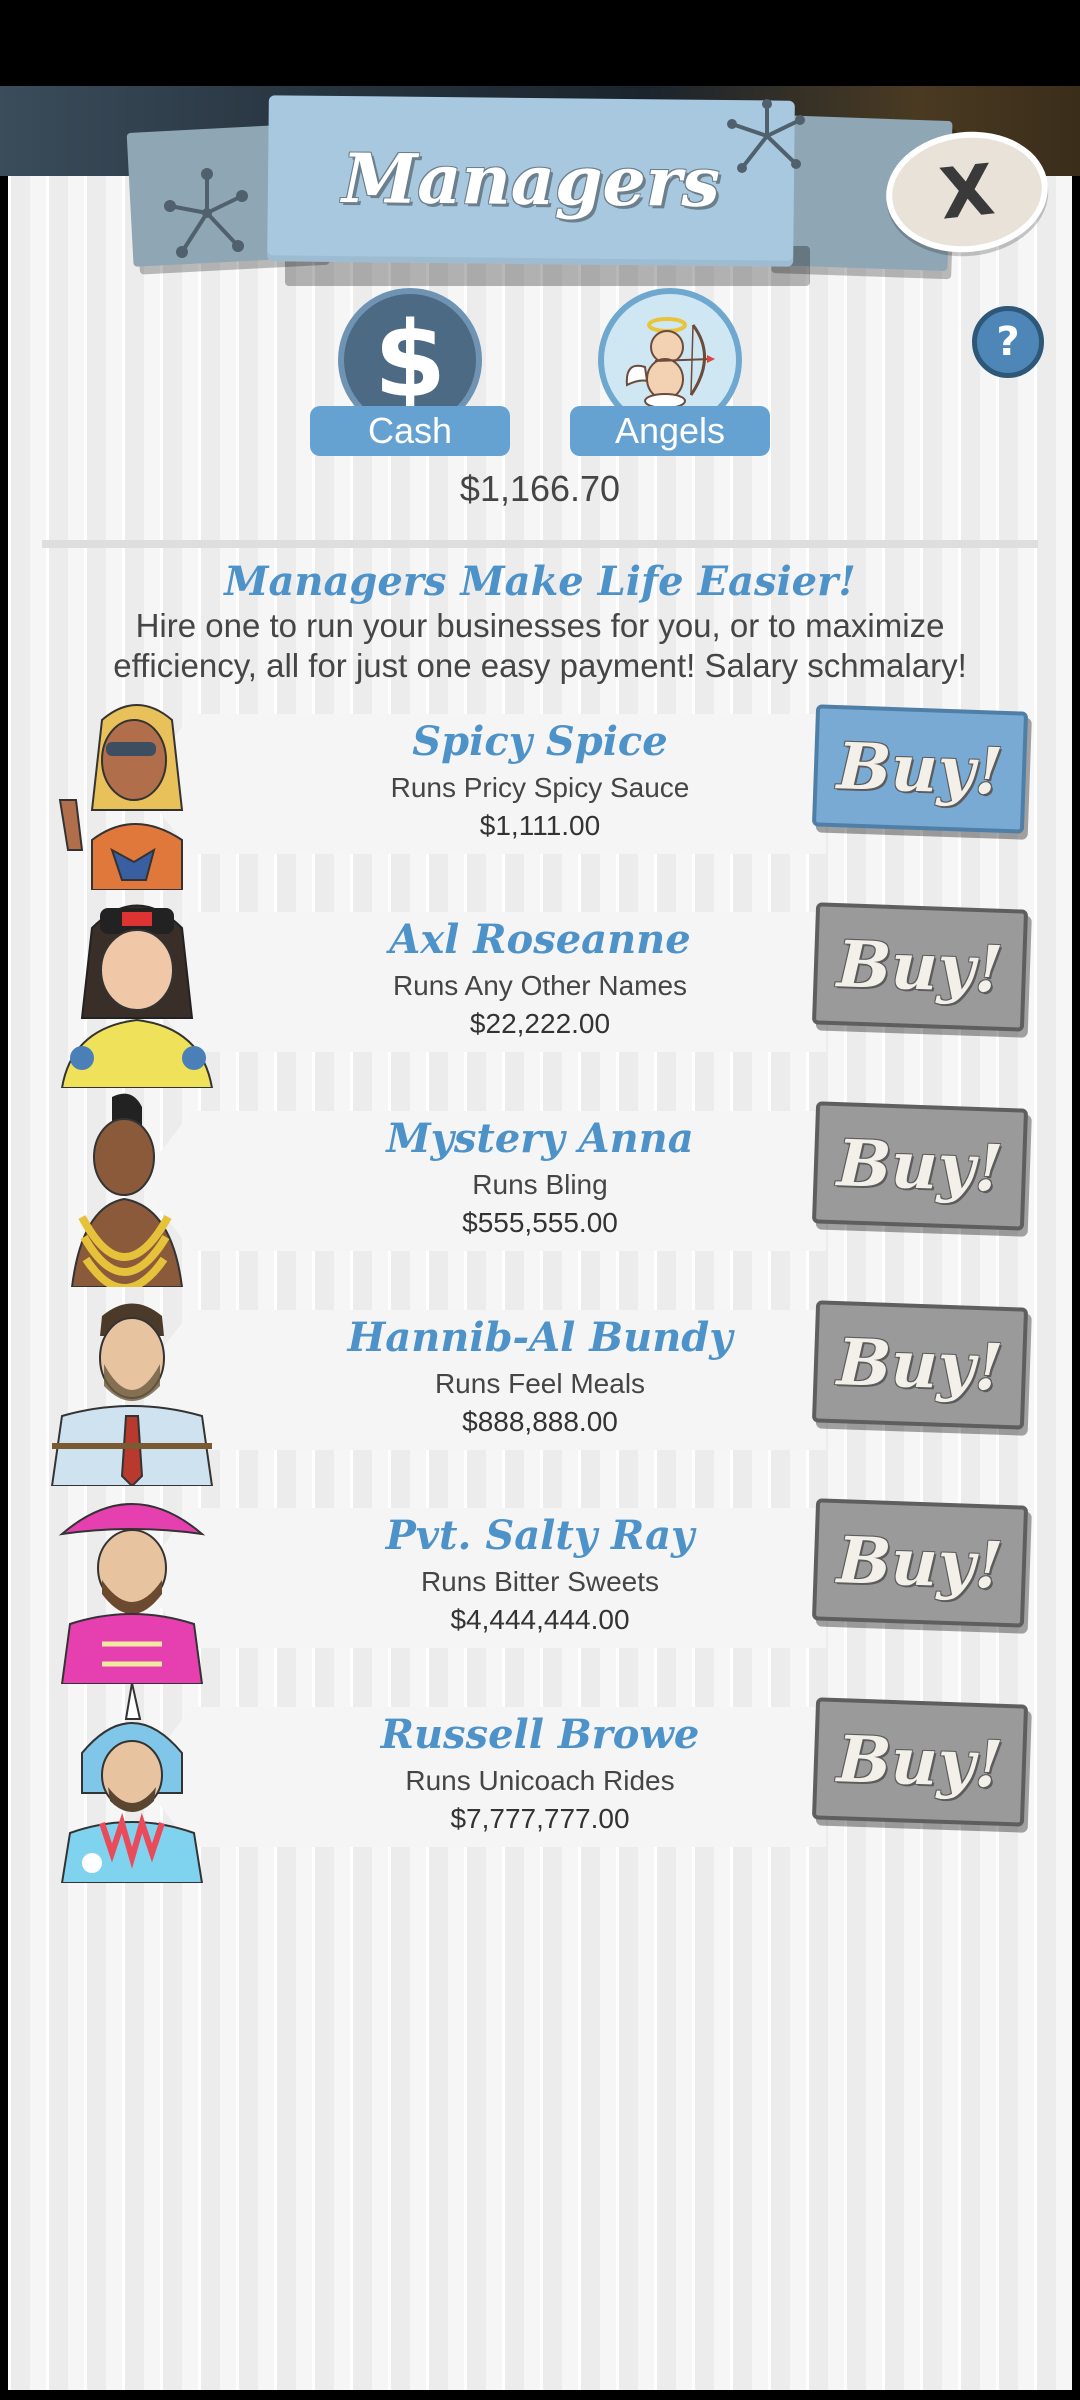  Describe the element at coordinates (540, 1138) in the screenshot. I see `manager-name: Mystery Anna` at that location.